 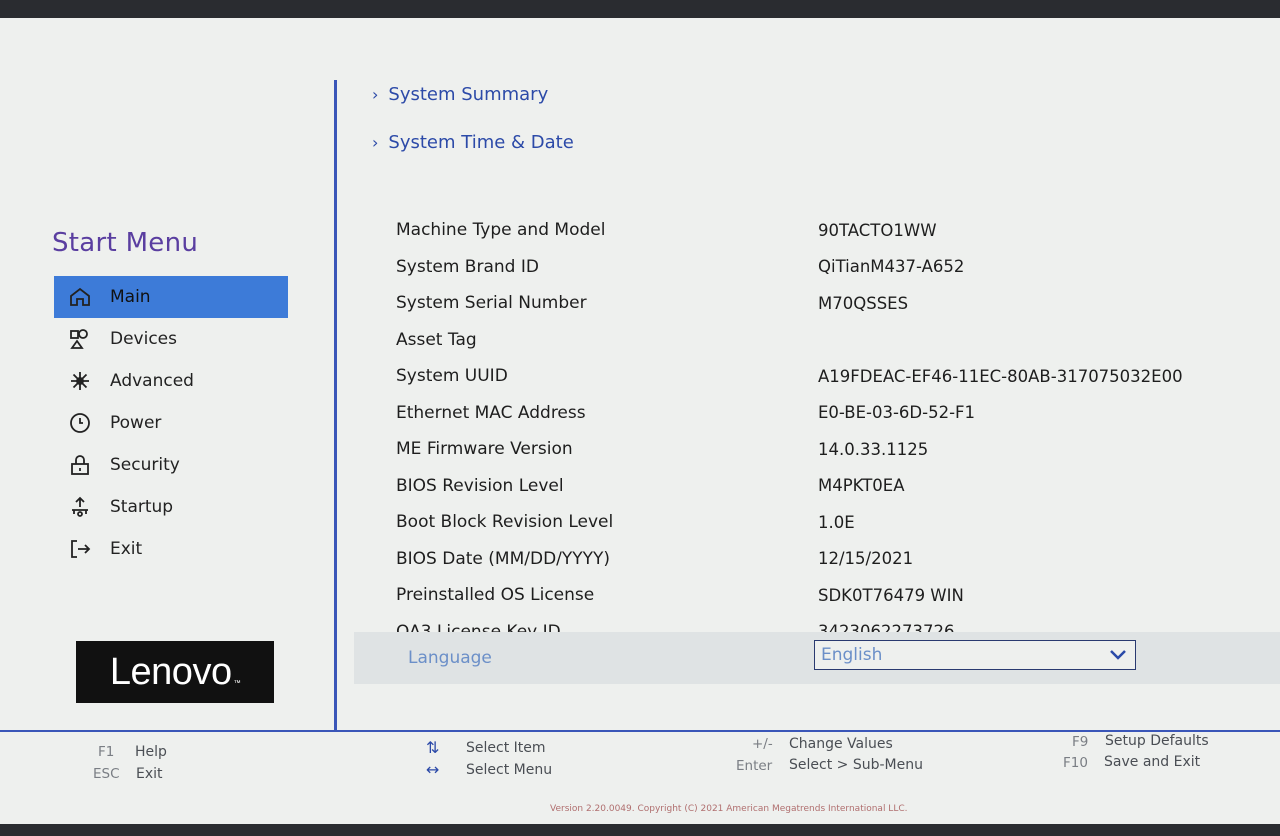 I want to click on info-label: BIOS Revision Level, so click(x=480, y=485).